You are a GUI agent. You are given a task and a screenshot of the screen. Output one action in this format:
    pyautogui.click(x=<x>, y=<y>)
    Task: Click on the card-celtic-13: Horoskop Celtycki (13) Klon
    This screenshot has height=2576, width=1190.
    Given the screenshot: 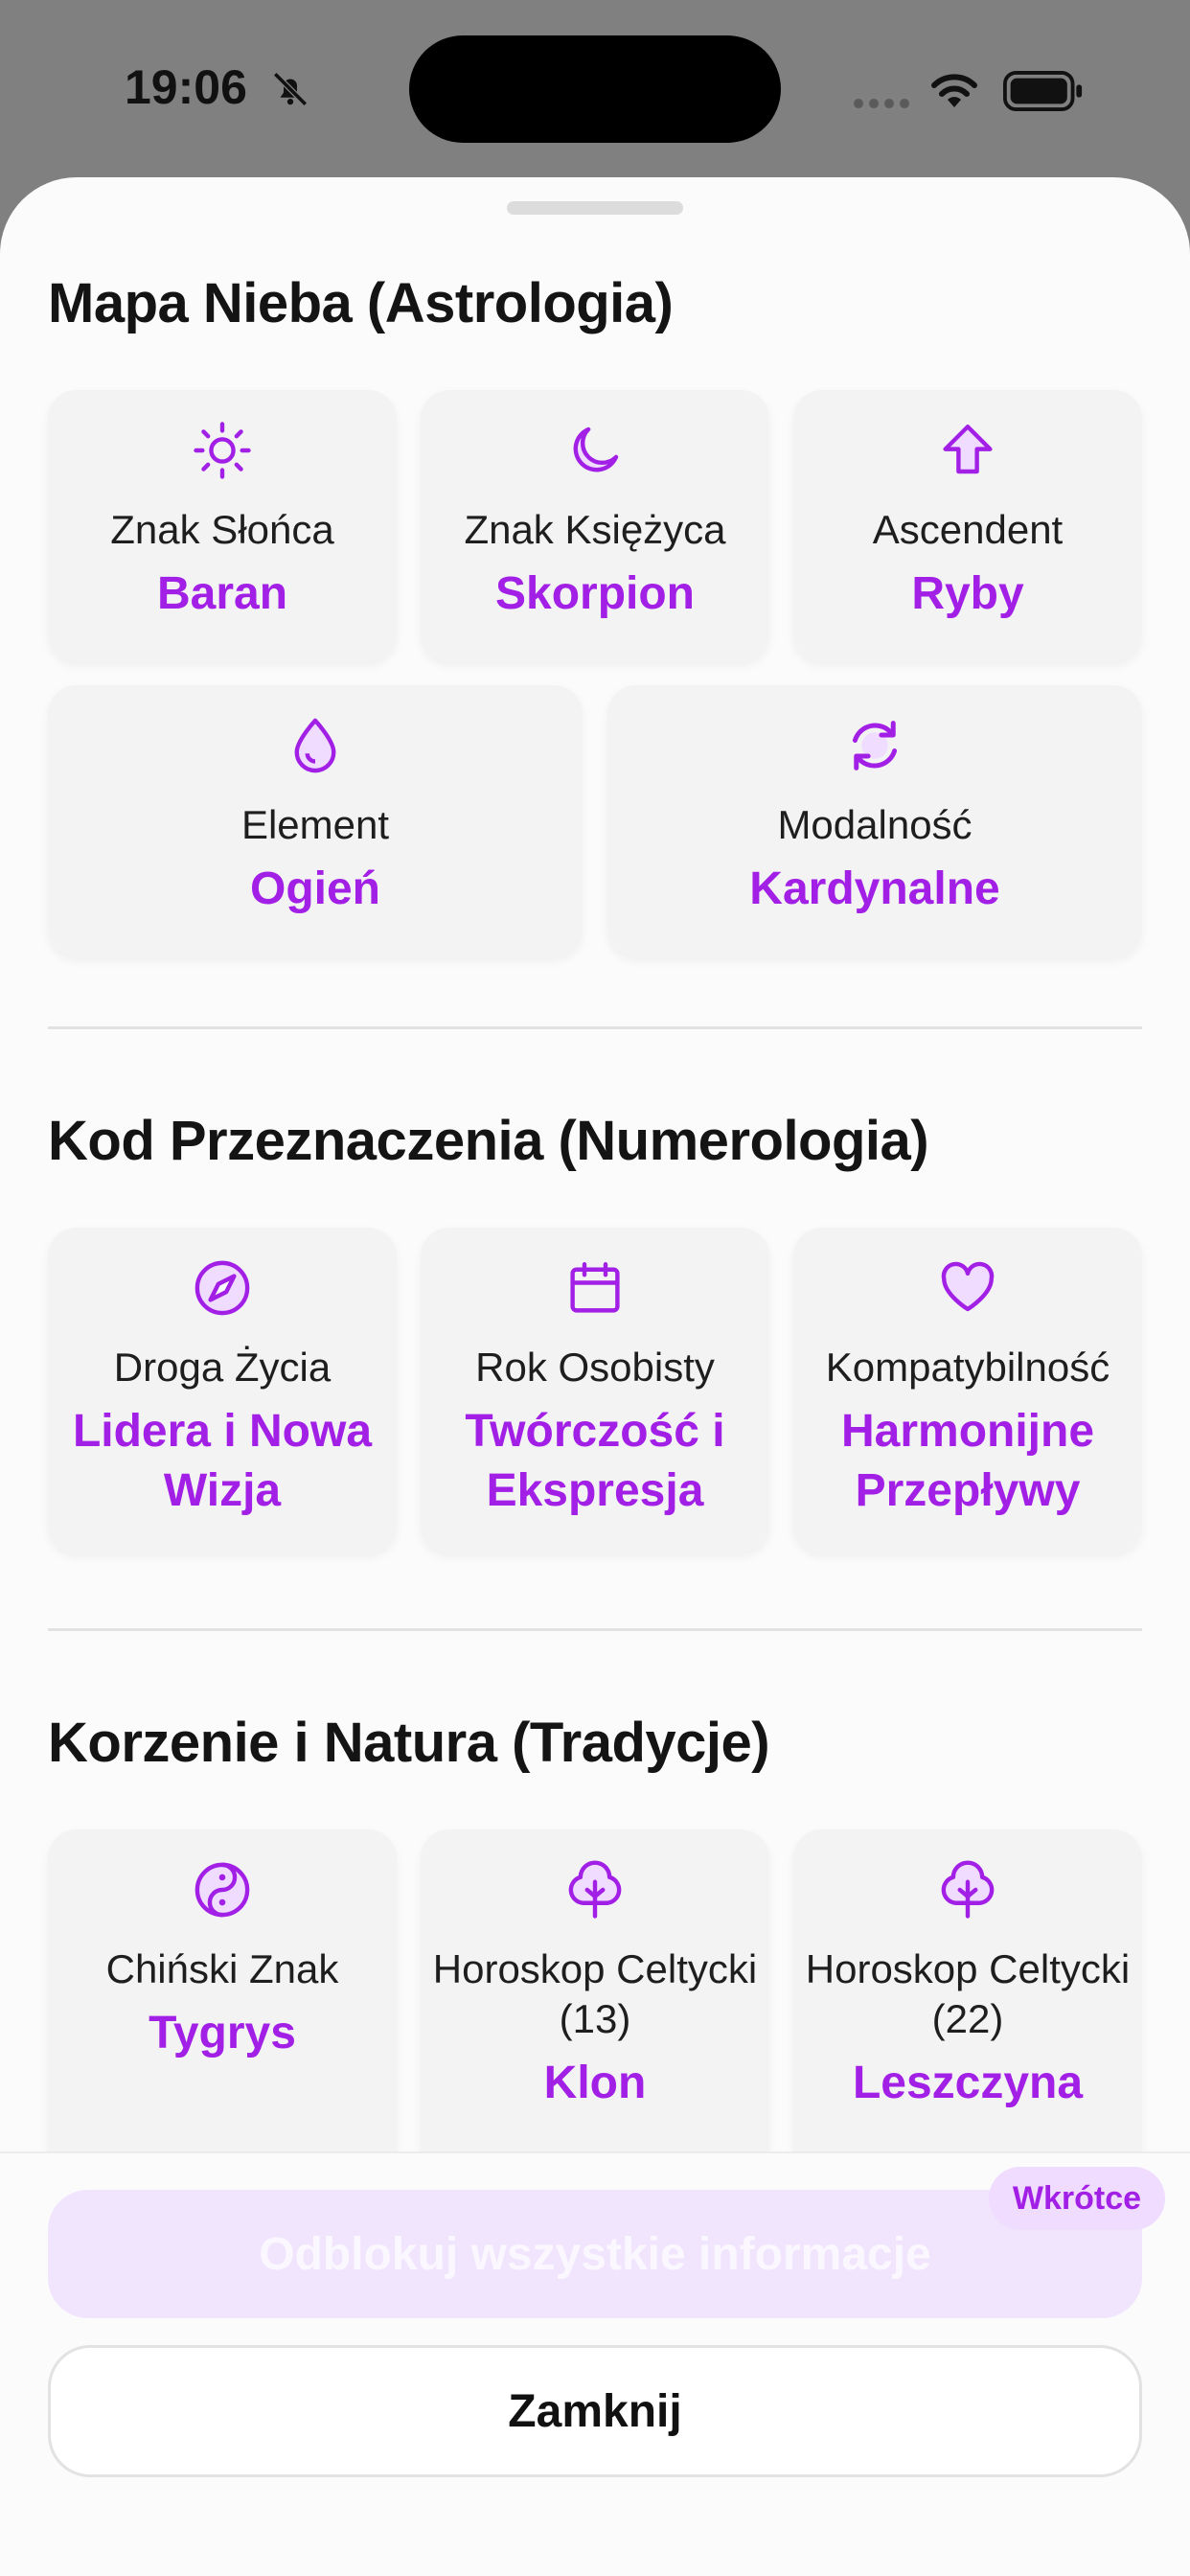 What is the action you would take?
    pyautogui.click(x=595, y=2012)
    